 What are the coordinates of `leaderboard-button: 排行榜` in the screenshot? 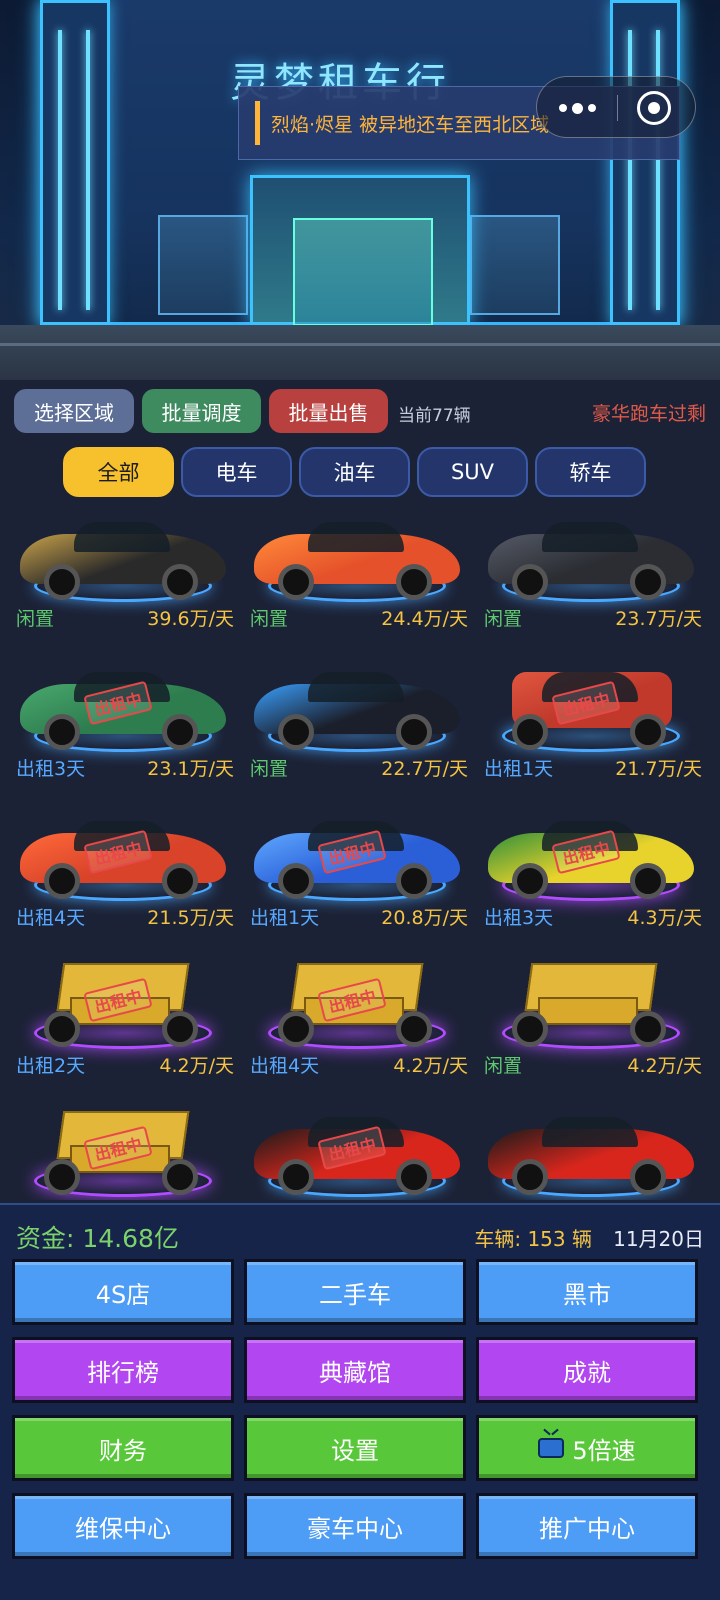 It's located at (123, 1370).